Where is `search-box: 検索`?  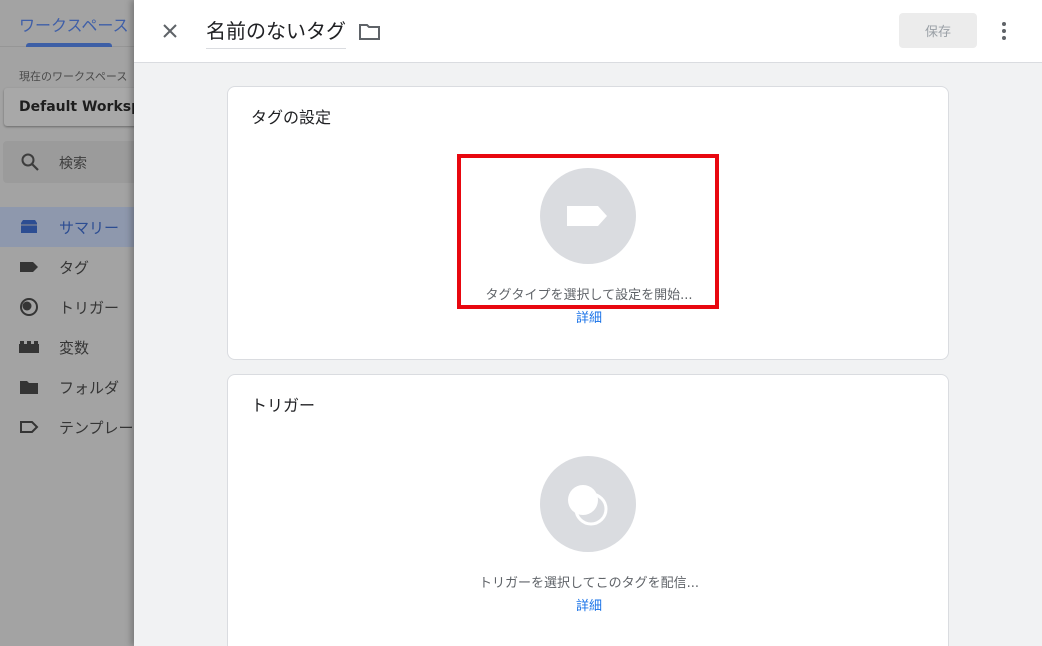
search-box: 検索 is located at coordinates (68, 162).